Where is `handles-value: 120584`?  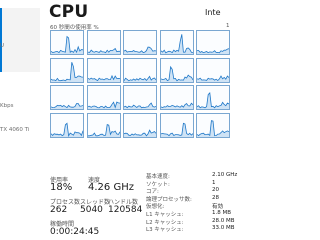 handles-value: 120584 is located at coordinates (125, 210).